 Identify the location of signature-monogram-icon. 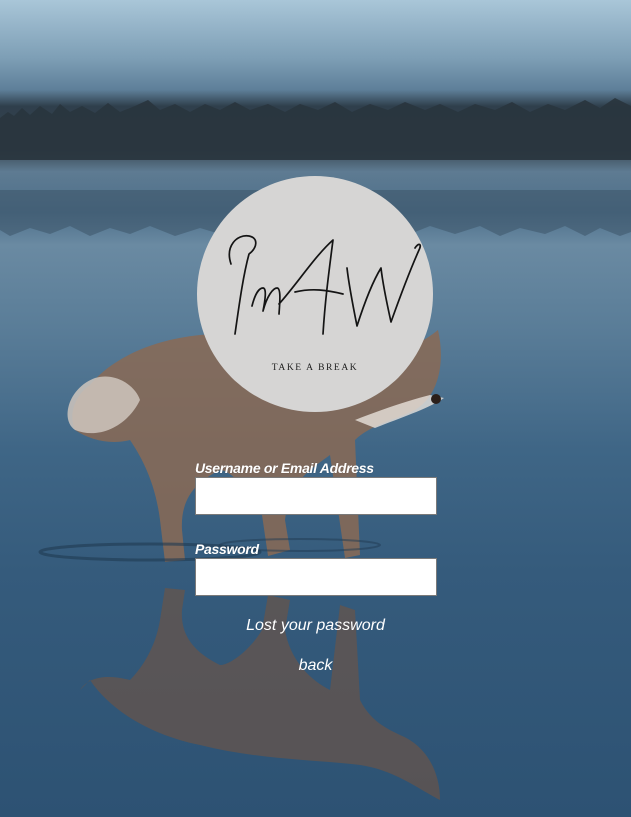
(325, 285).